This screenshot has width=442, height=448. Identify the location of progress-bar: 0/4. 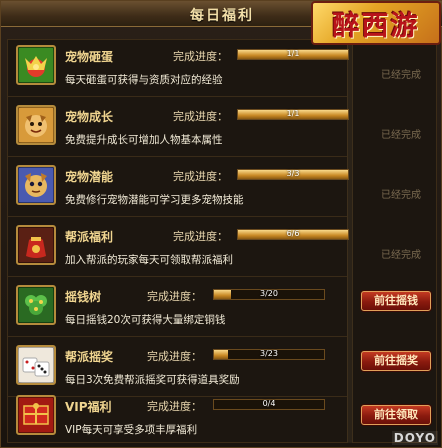
(269, 404).